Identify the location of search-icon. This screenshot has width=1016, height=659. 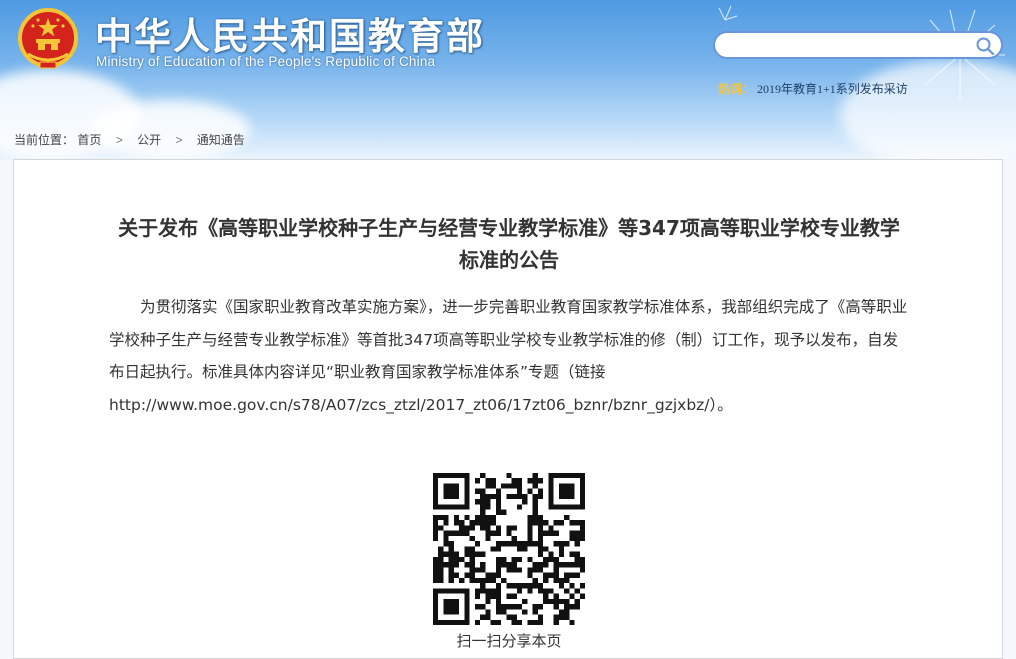
(985, 46).